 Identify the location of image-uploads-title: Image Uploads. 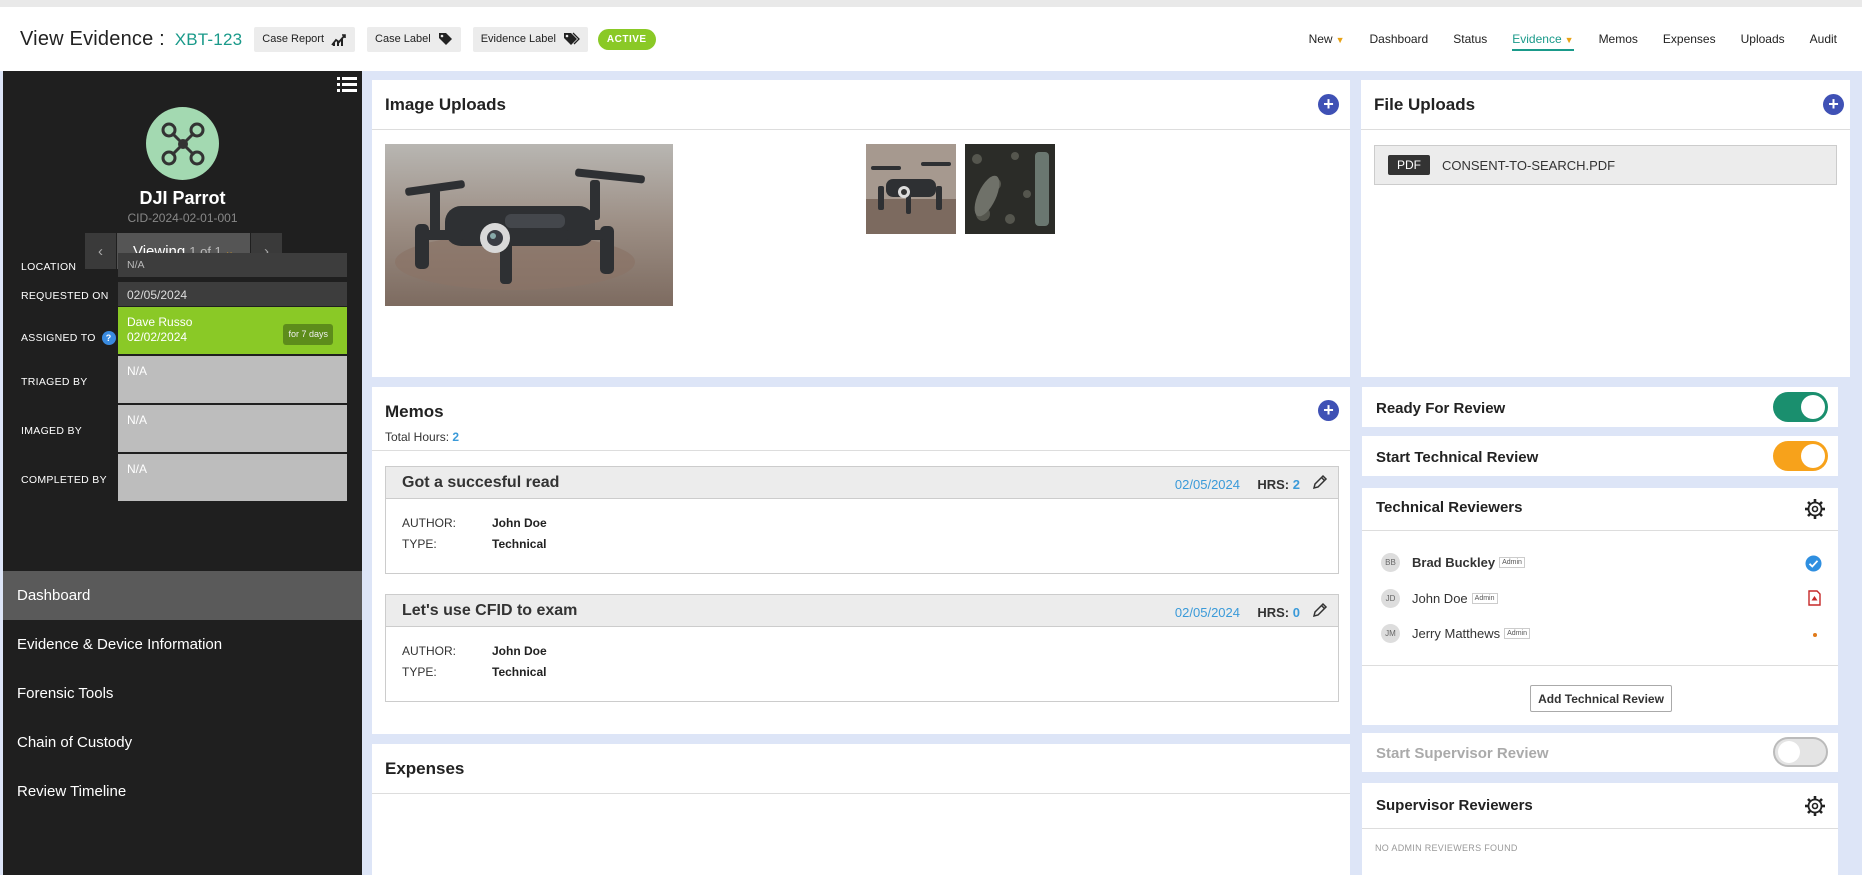
(445, 104).